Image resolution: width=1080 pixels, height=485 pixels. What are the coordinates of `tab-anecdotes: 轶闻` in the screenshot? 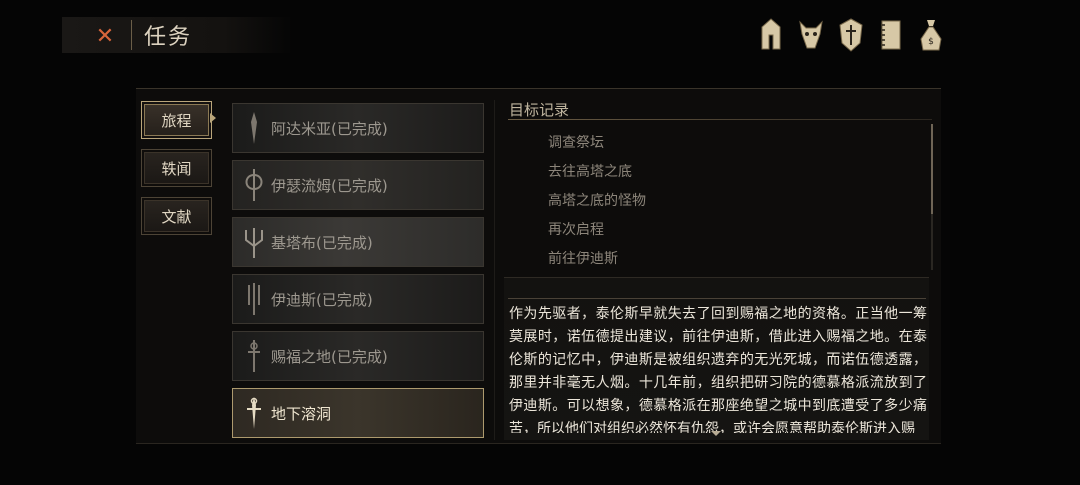 It's located at (176, 168).